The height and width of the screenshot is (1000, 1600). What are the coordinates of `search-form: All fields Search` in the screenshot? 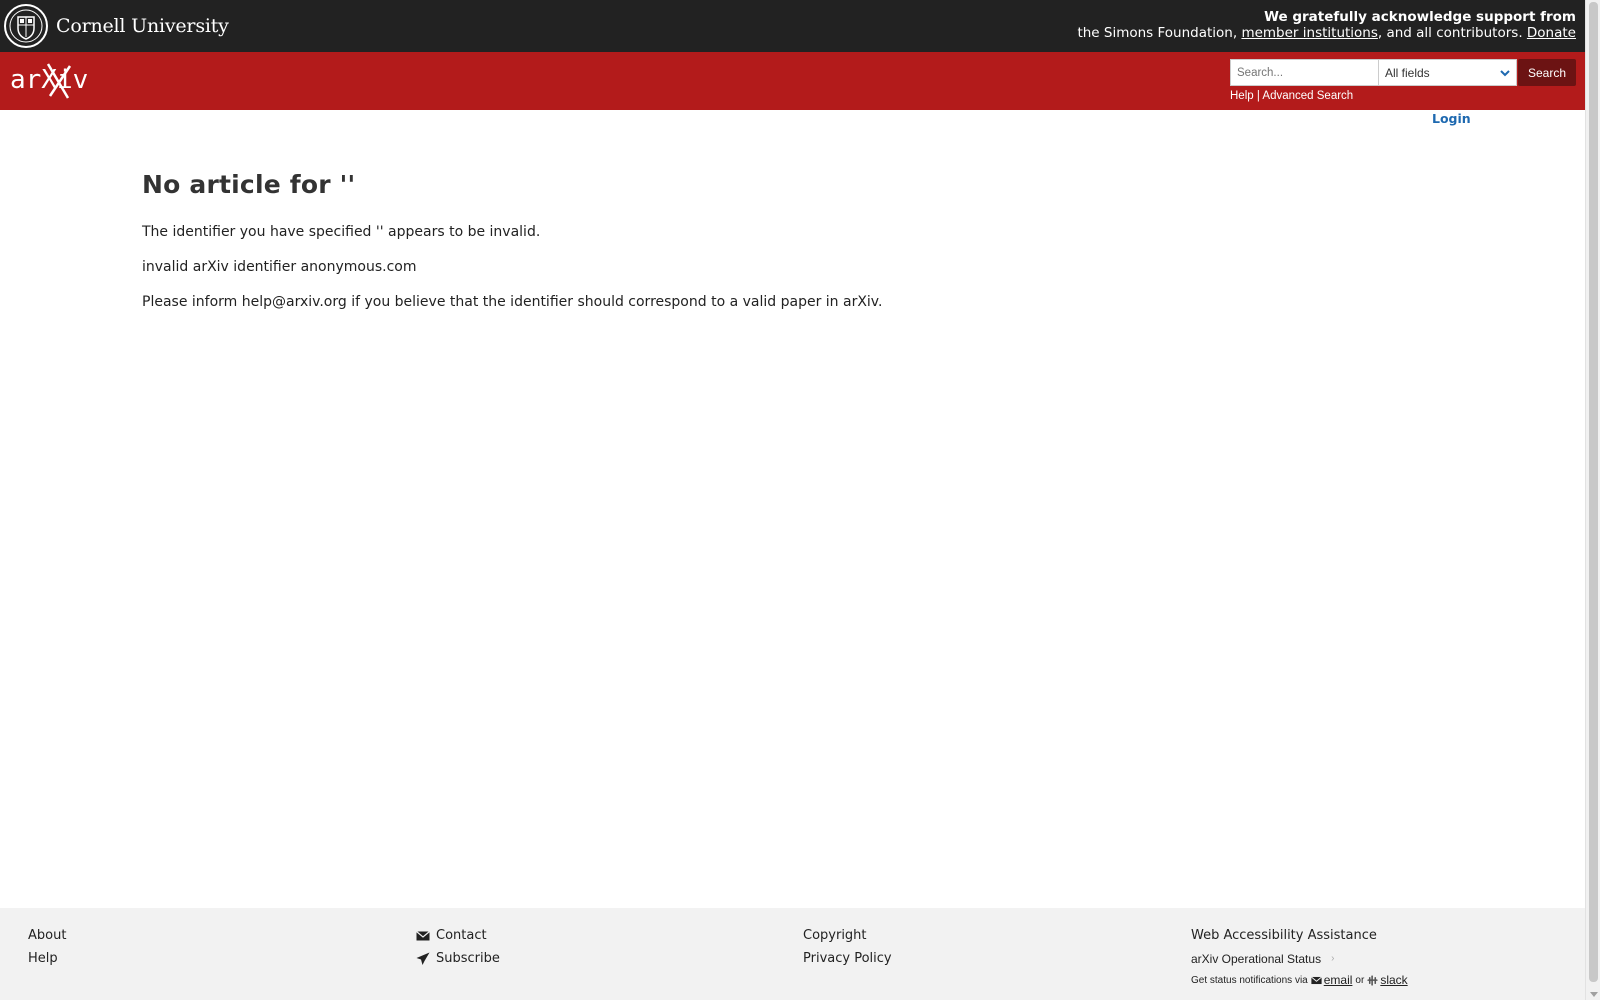 It's located at (1403, 72).